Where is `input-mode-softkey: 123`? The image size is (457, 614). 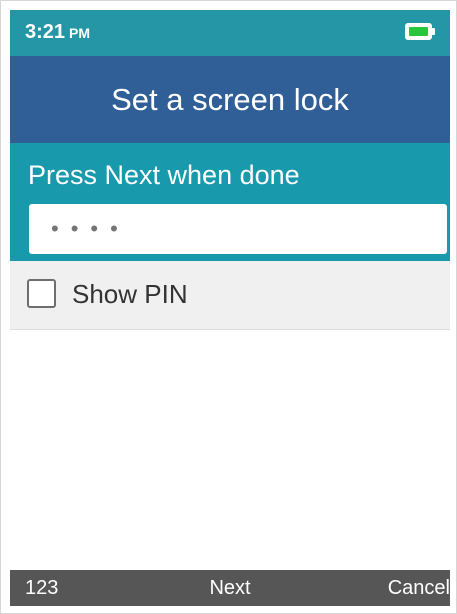
input-mode-softkey: 123 is located at coordinates (41, 588).